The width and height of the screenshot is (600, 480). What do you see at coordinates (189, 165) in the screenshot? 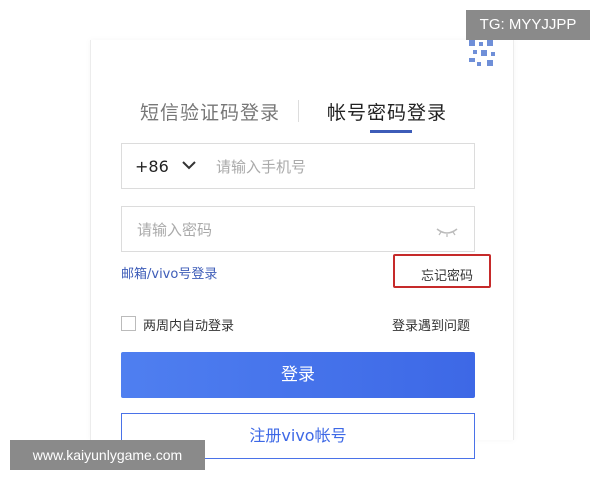
I see `chevron-down-icon` at bounding box center [189, 165].